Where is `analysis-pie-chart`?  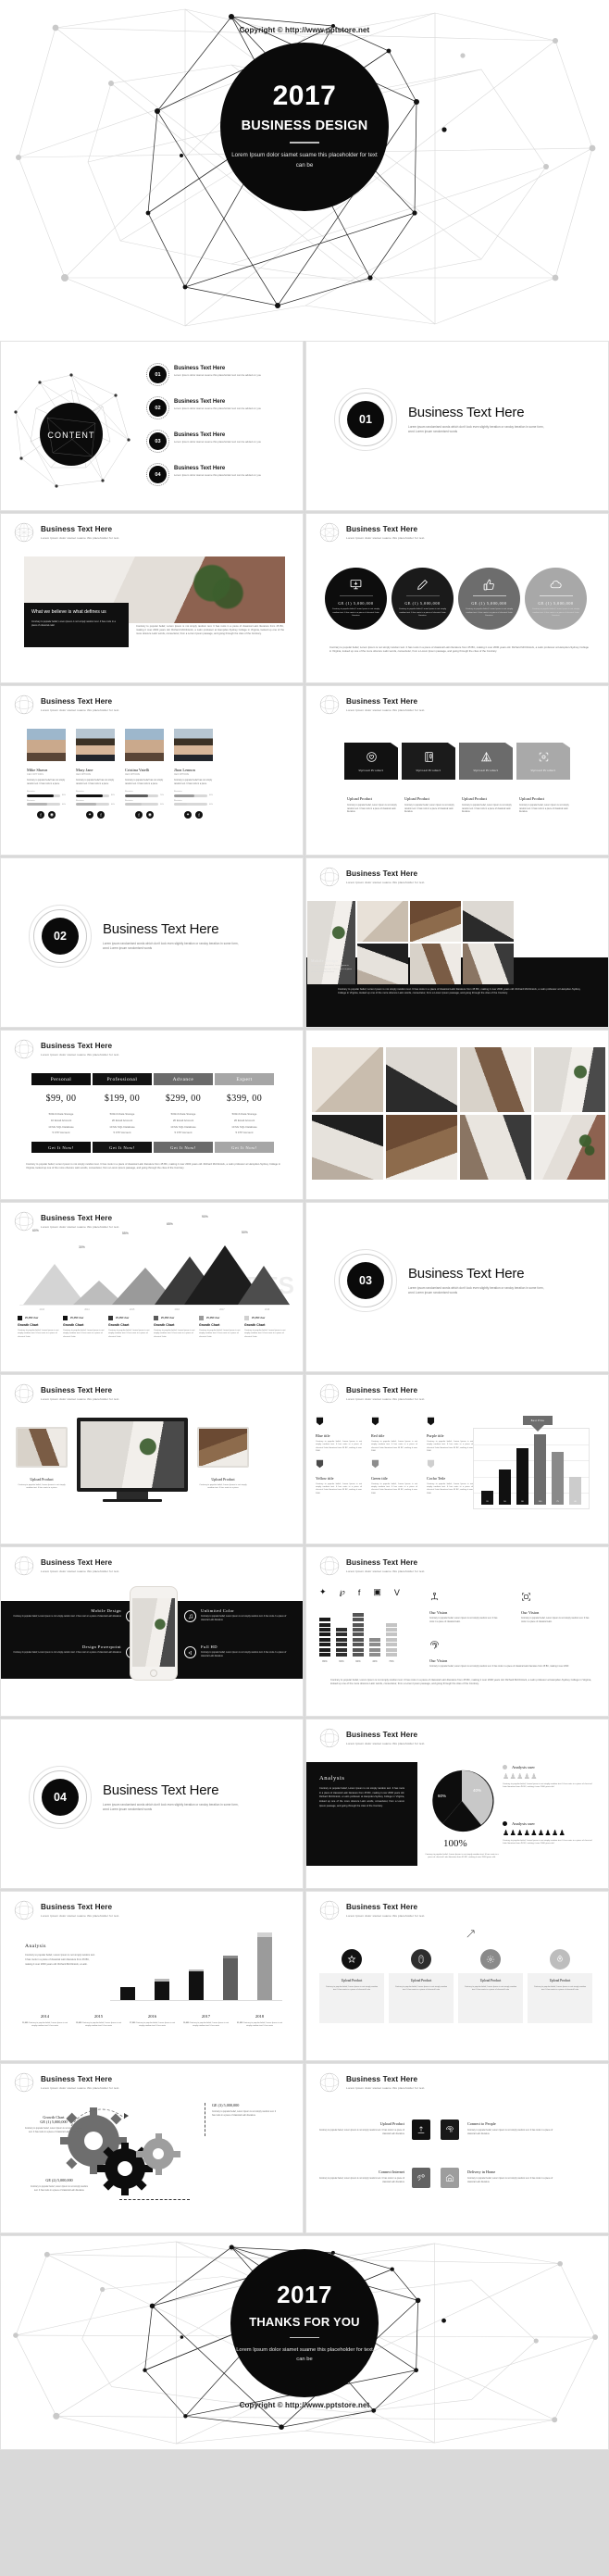 analysis-pie-chart is located at coordinates (463, 1800).